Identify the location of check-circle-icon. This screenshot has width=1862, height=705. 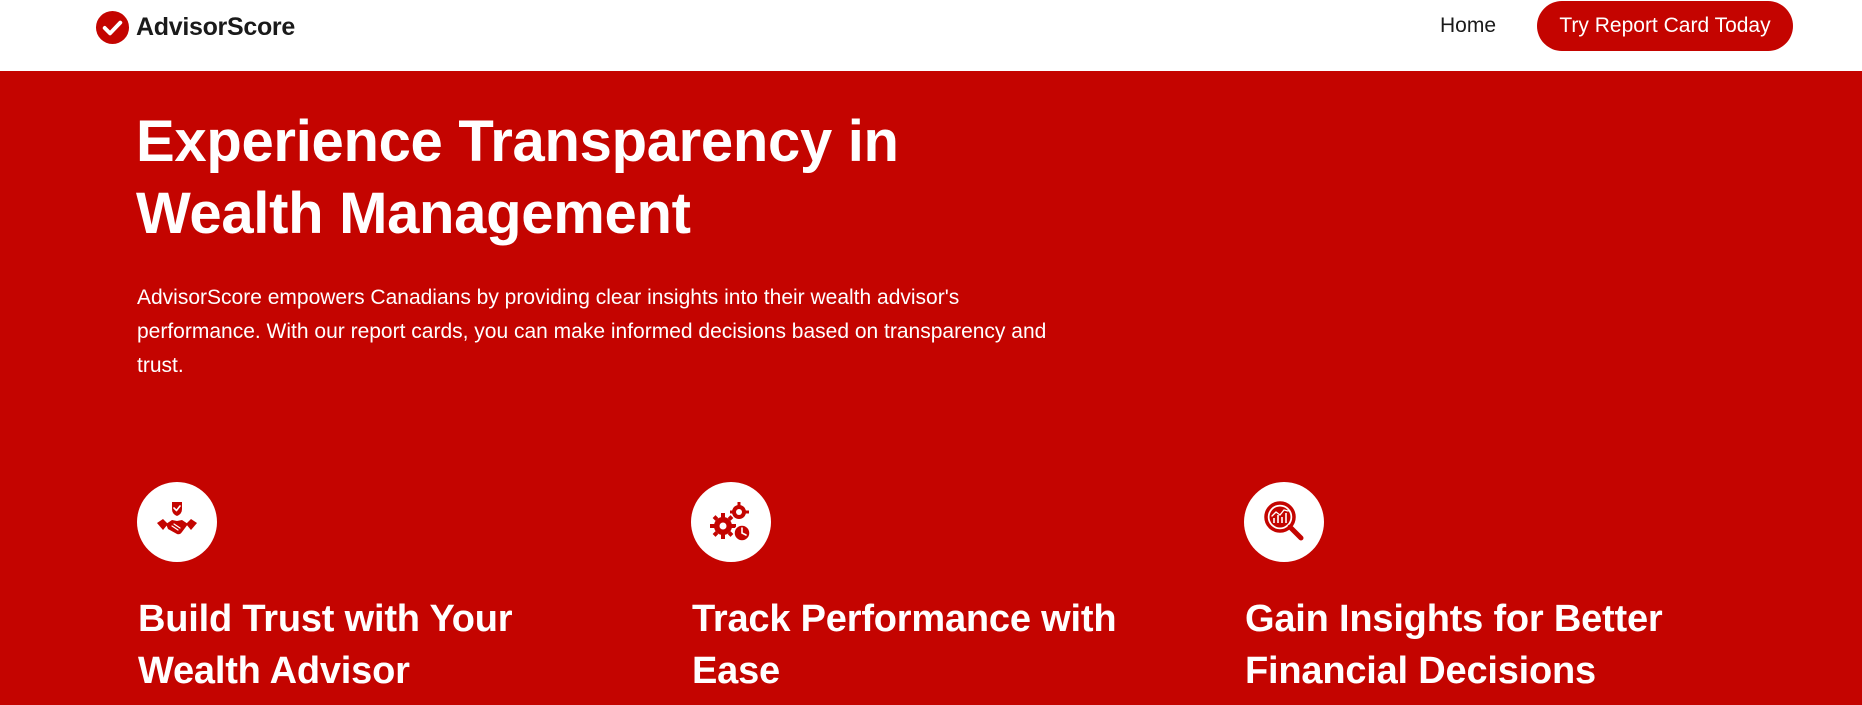
(112, 27).